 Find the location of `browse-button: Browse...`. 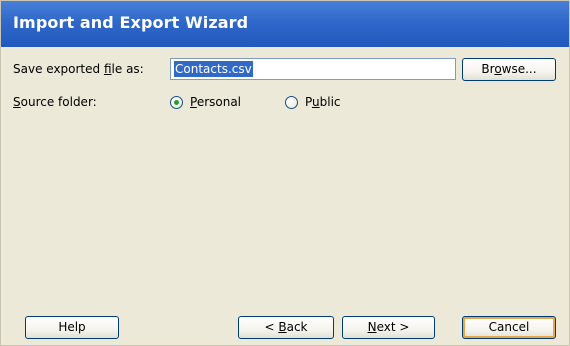

browse-button: Browse... is located at coordinates (509, 69).